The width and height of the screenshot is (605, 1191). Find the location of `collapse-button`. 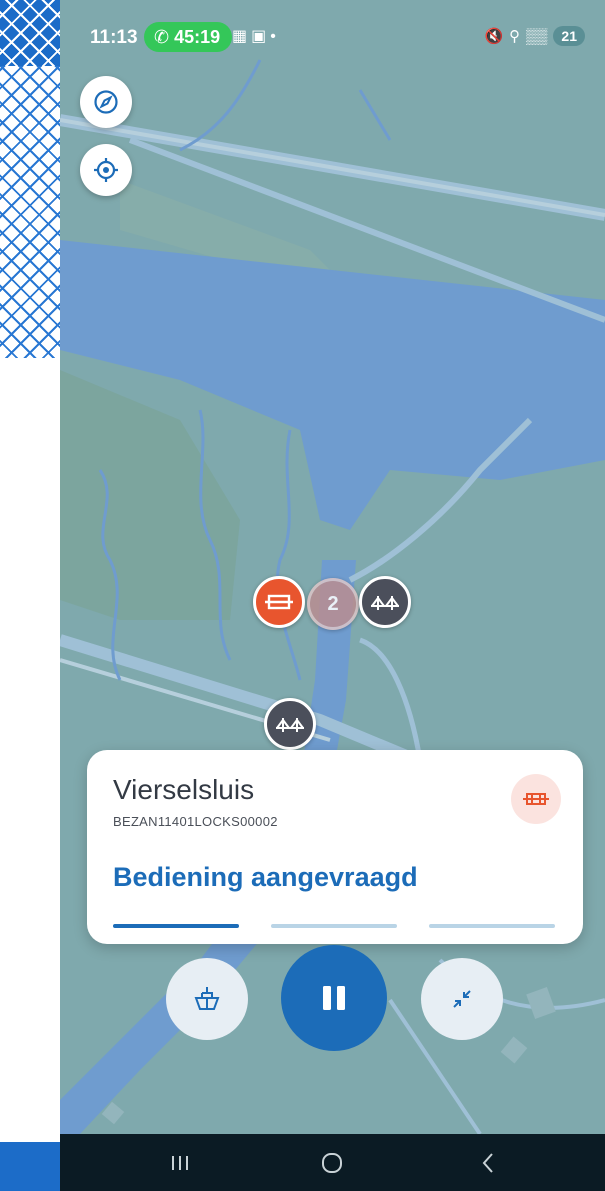

collapse-button is located at coordinates (462, 999).